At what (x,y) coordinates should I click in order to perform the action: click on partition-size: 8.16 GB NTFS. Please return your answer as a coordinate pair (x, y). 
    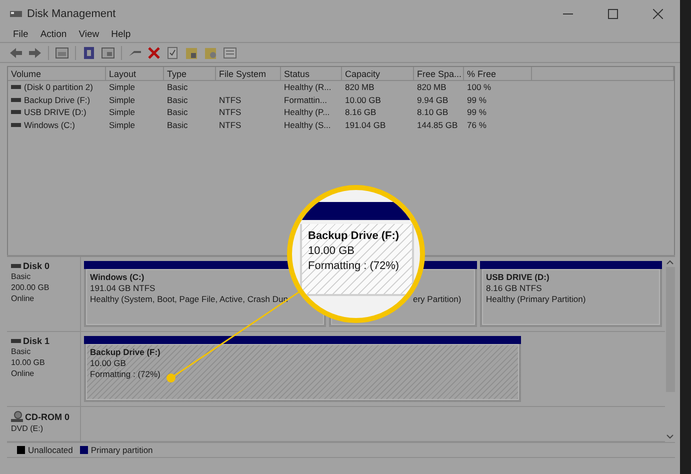
    Looking at the image, I should click on (514, 288).